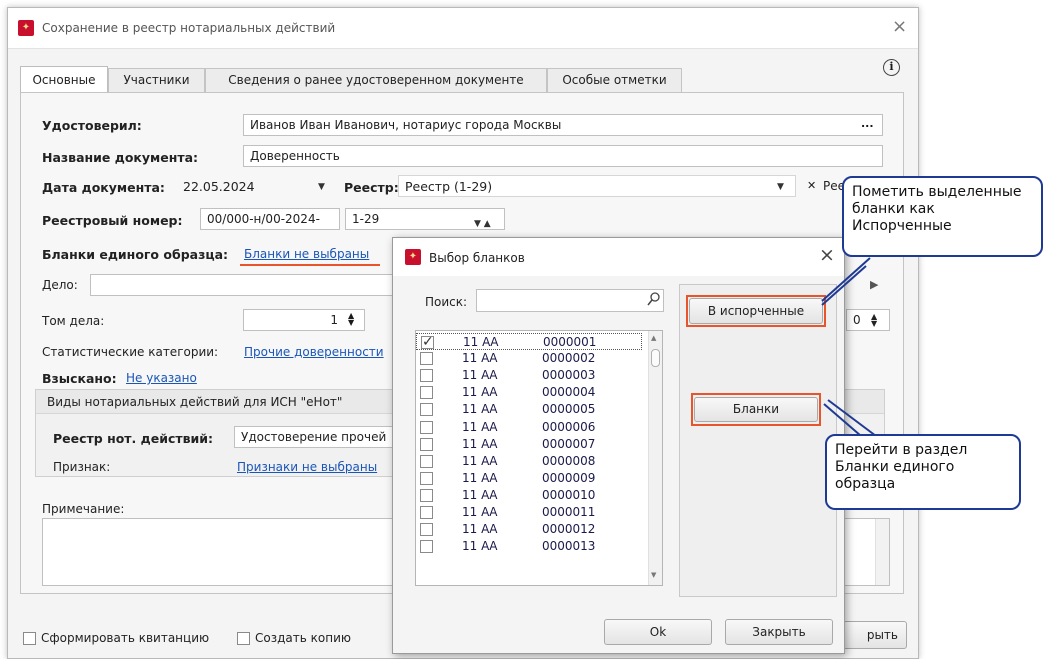  I want to click on callout-arrows, so click(849, 350).